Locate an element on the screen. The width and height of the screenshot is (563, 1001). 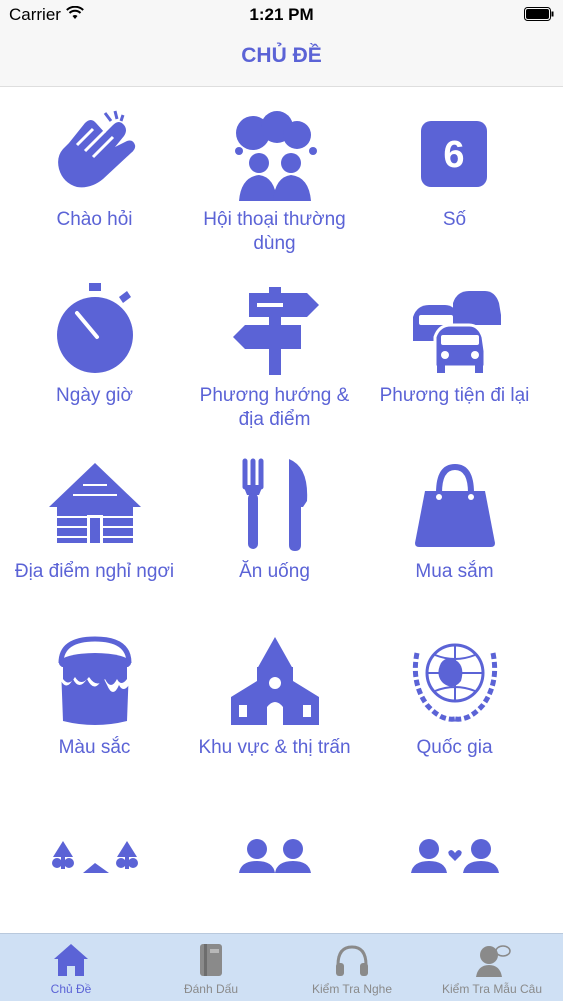
navigation-bar: CHỦ ĐỀ is located at coordinates (281, 58).